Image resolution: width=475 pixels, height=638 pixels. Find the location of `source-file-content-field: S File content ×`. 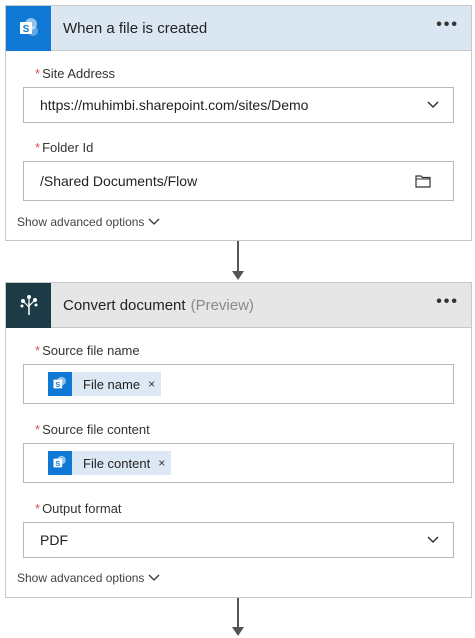

source-file-content-field: S File content × is located at coordinates (238, 463).